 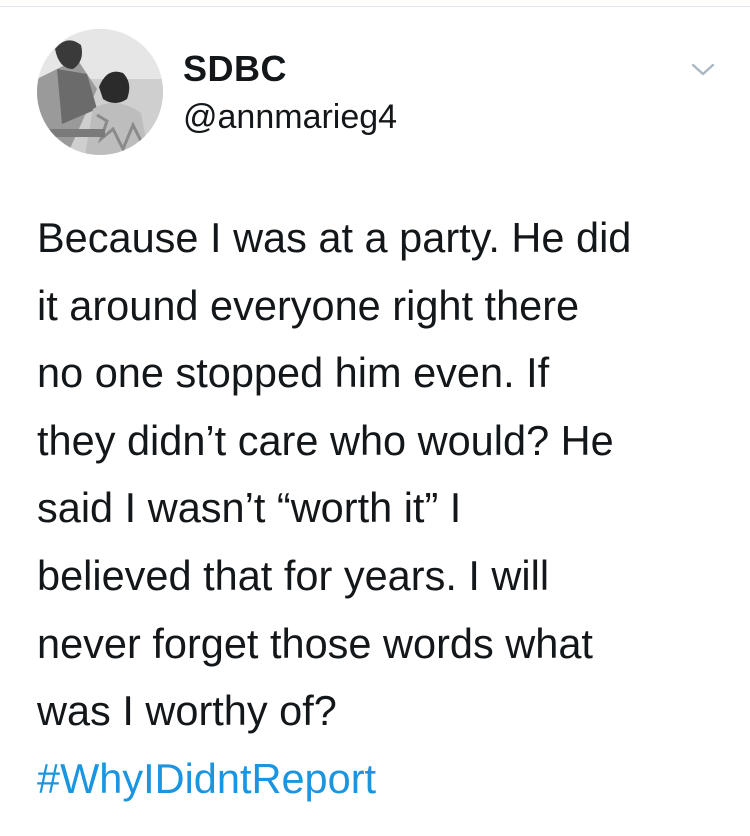 I want to click on hashtag-link: #WhyIDidntReport, so click(x=382, y=779).